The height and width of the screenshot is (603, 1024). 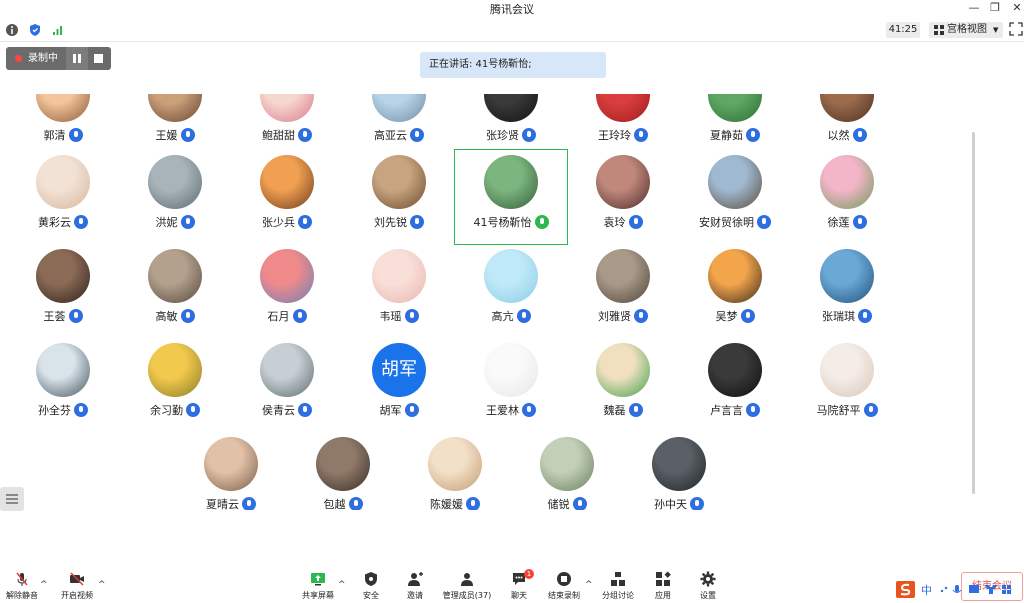 I want to click on invite-button: 邀请, so click(x=415, y=583).